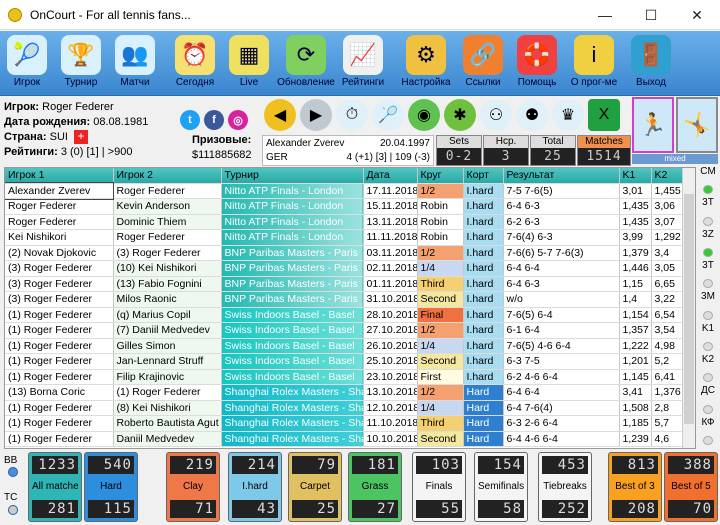 The width and height of the screenshot is (720, 525). Describe the element at coordinates (13, 472) in the screenshot. I see `bb-radio` at that location.